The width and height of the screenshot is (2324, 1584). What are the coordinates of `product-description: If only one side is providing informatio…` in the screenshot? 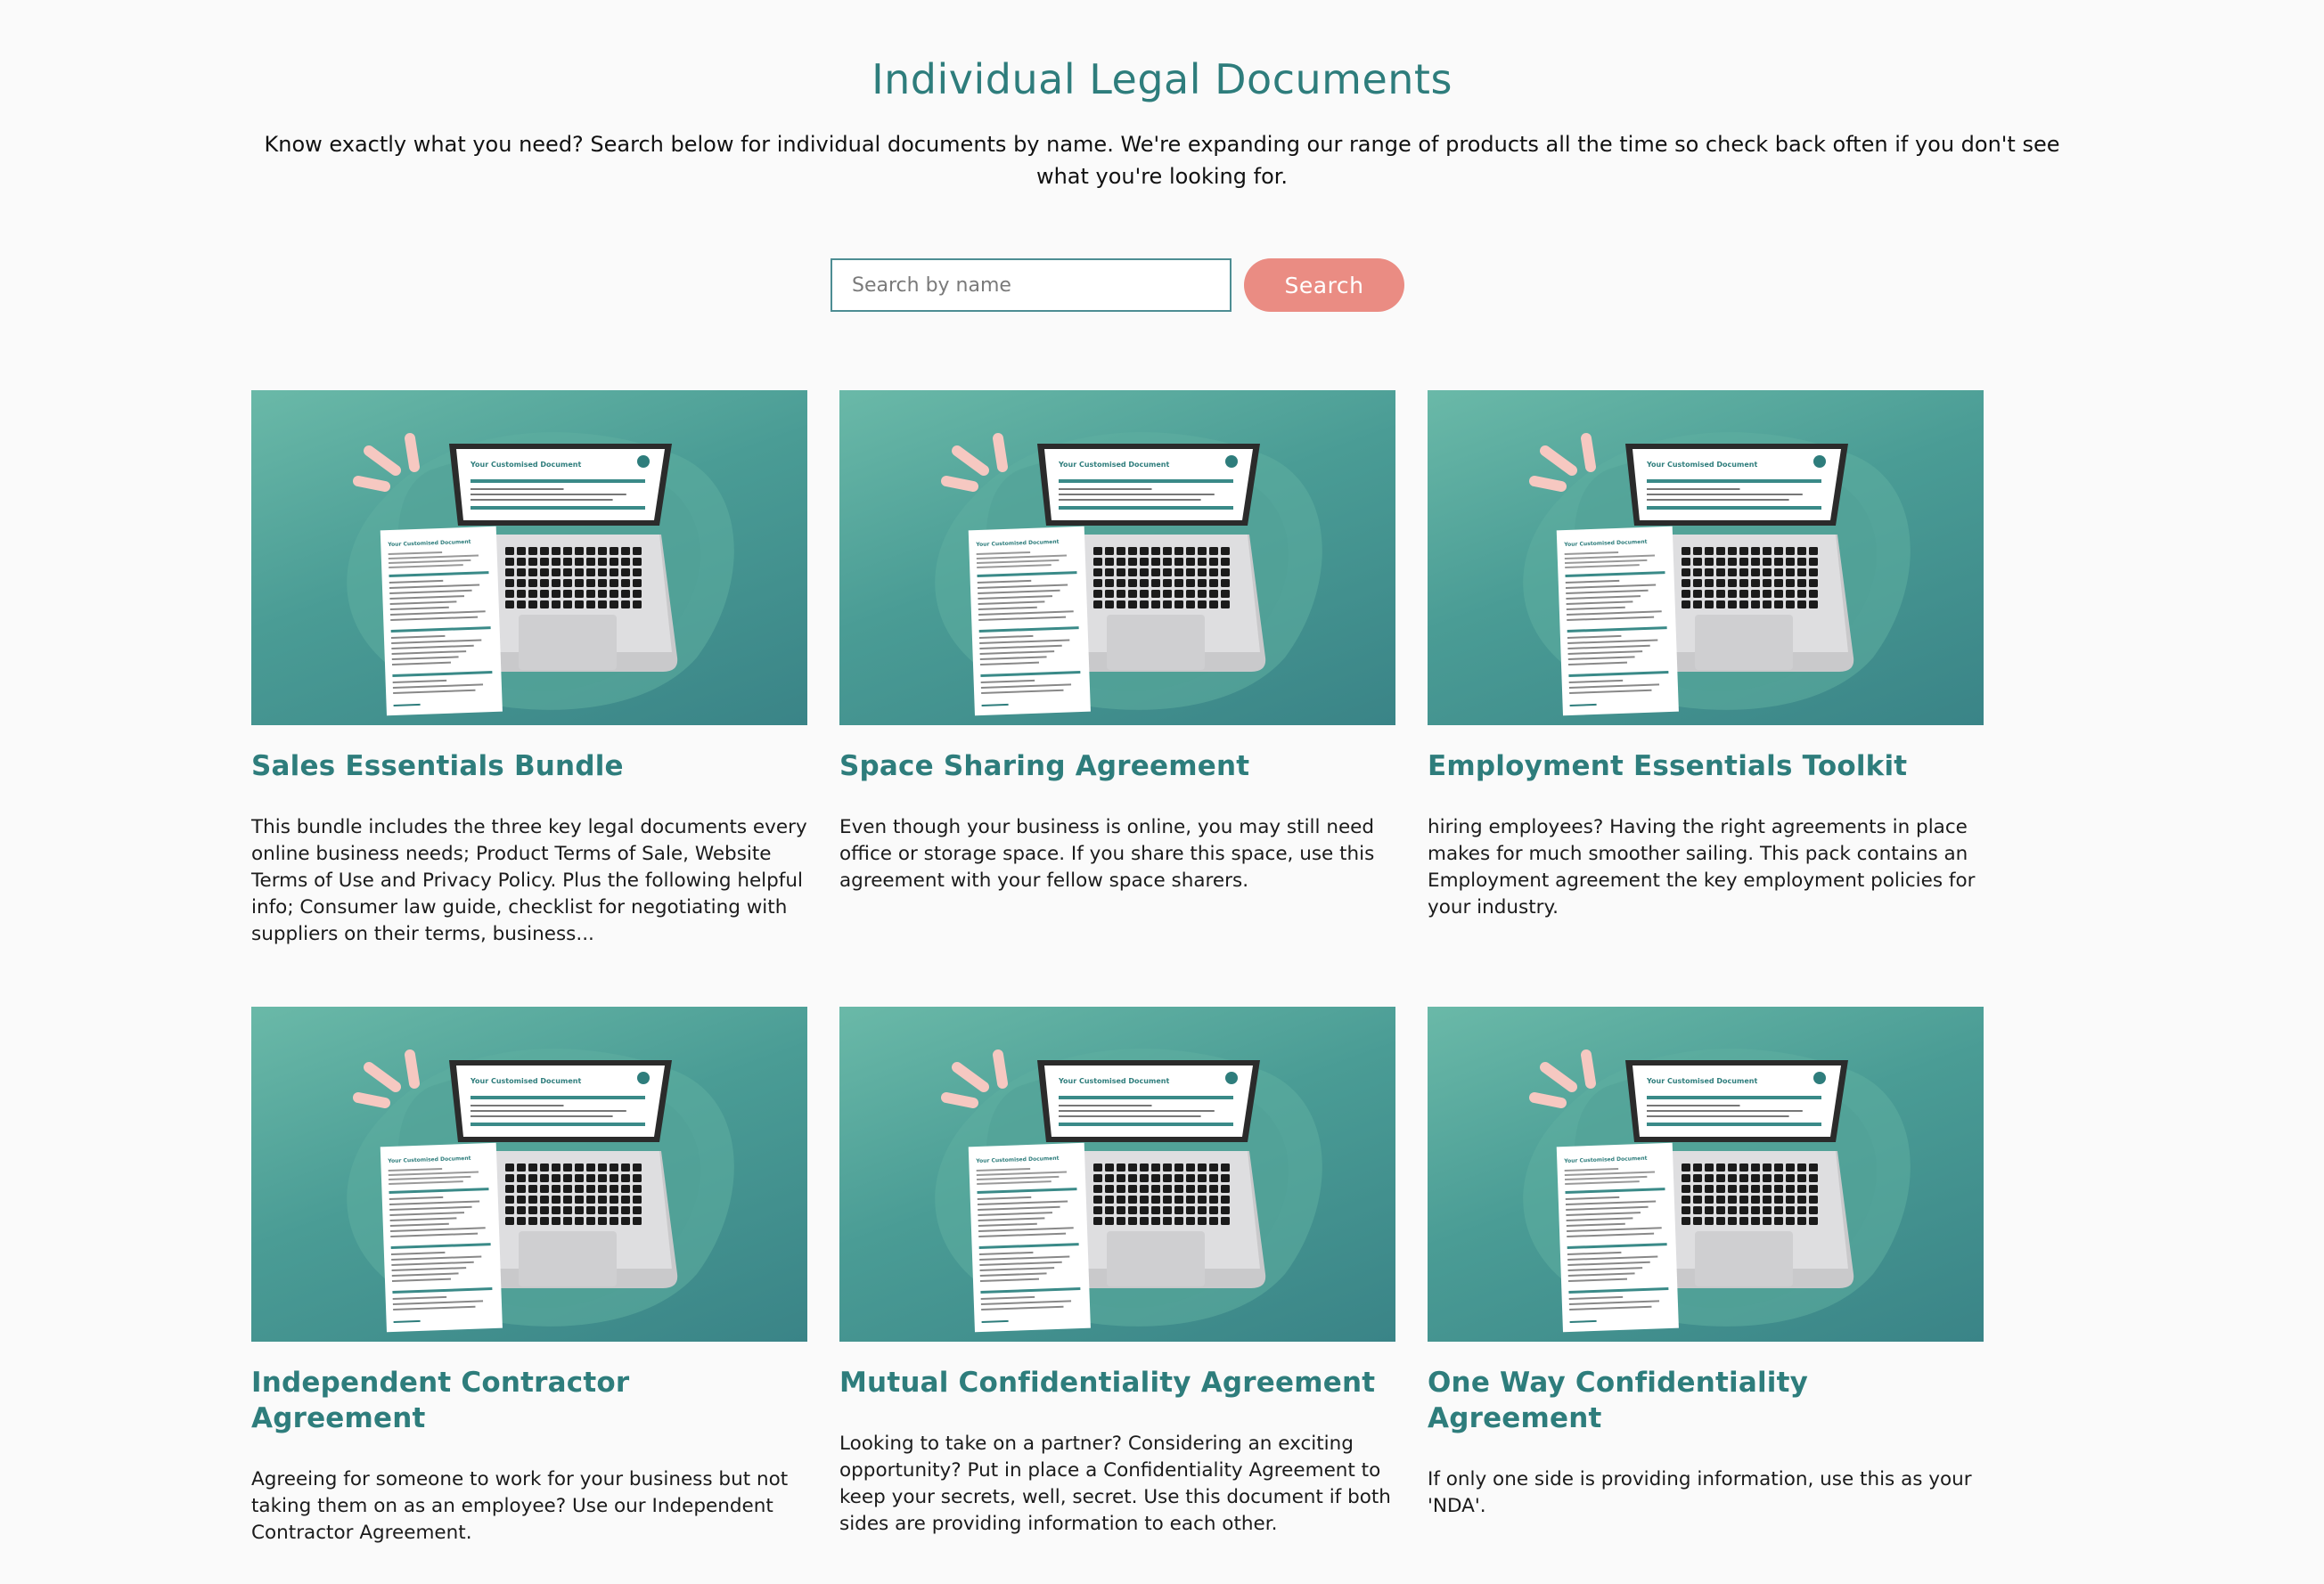 It's located at (1700, 1492).